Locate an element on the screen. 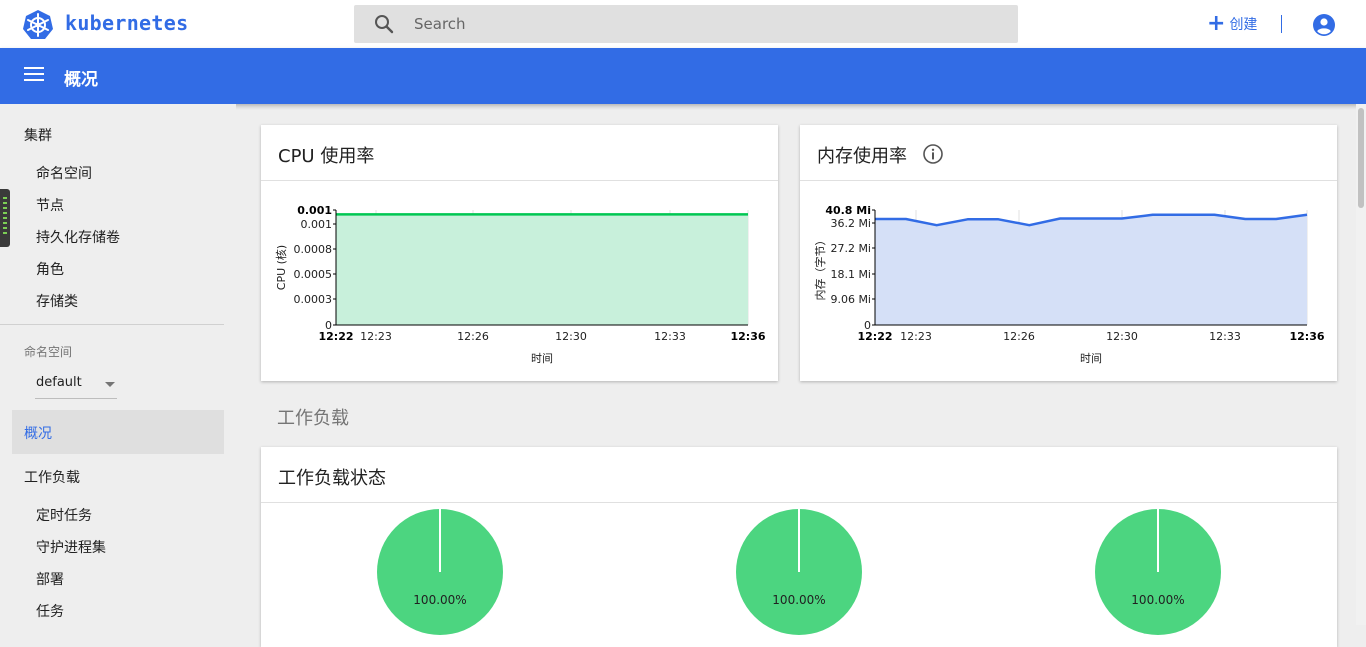  sidebar-item-storage-classes: 存储类 is located at coordinates (57, 301).